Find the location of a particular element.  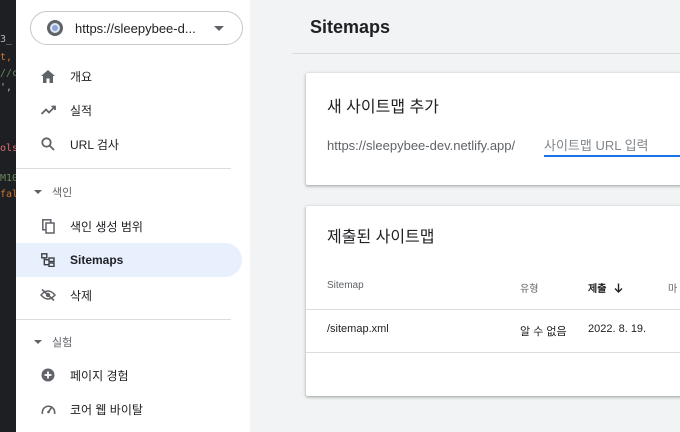

section-header-index: 색인 is located at coordinates (129, 192).